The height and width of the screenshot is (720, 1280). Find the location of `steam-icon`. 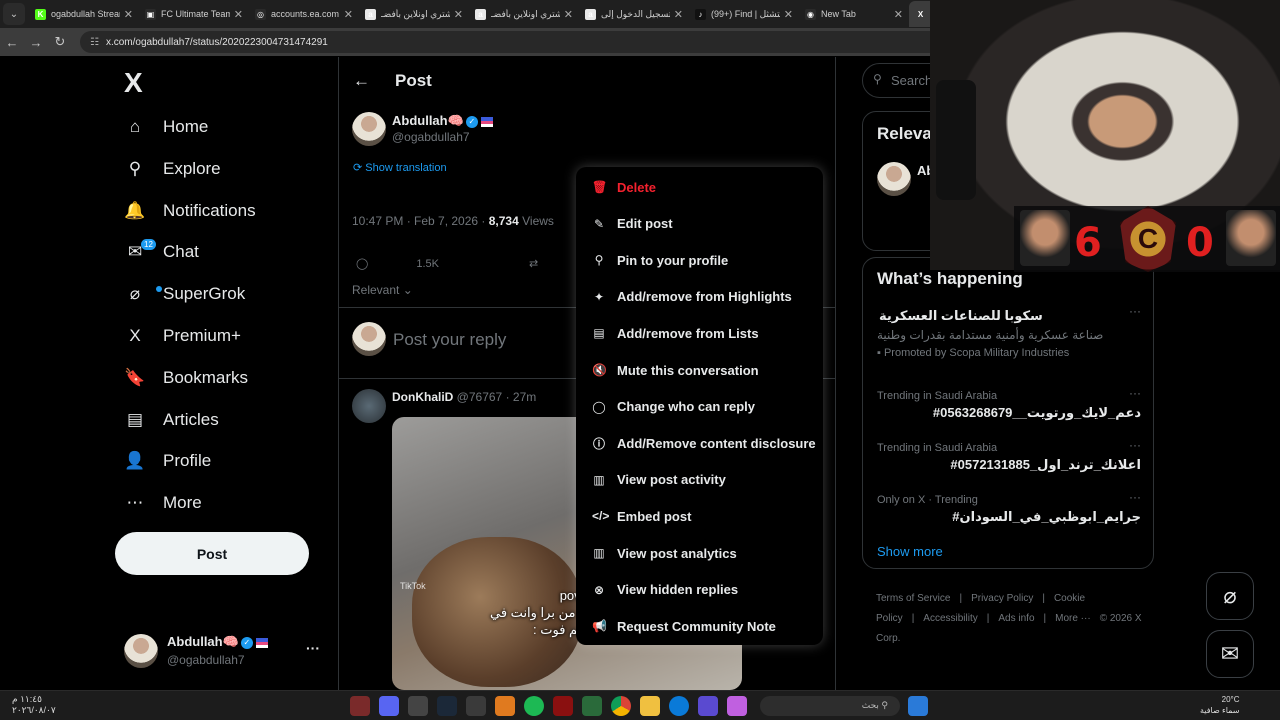

steam-icon is located at coordinates (447, 706).